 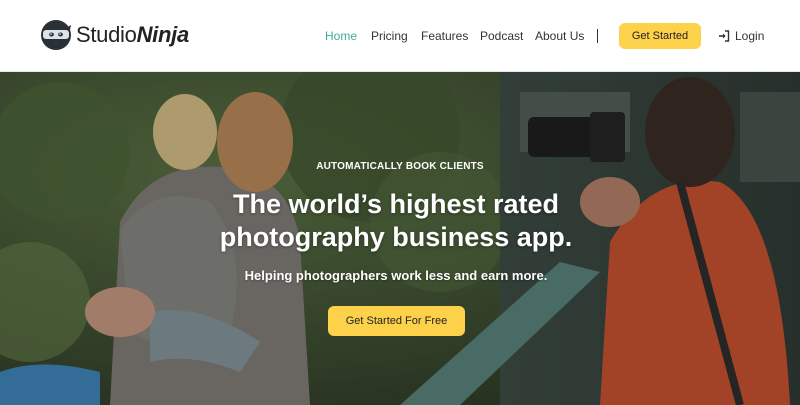 What do you see at coordinates (396, 204) in the screenshot?
I see `hero-headline-line1: The world’s highest rated` at bounding box center [396, 204].